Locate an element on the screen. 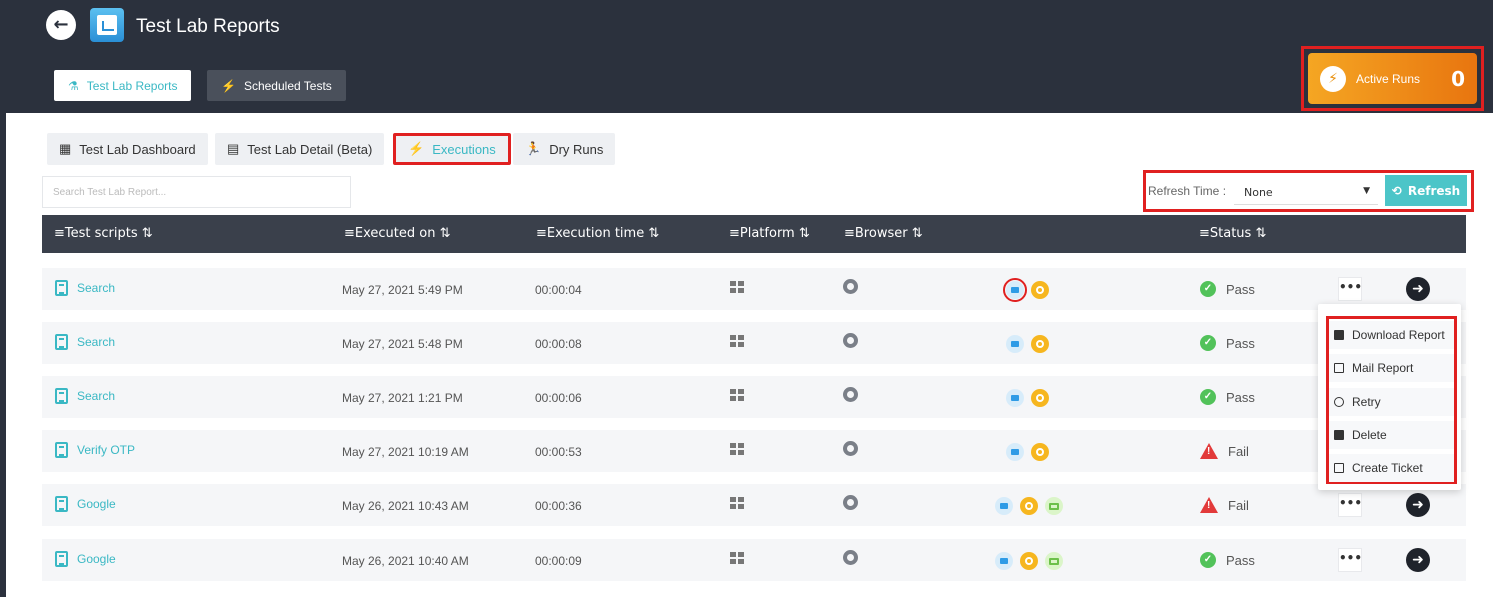  refresh-time-select: None ▼ is located at coordinates (1306, 192).